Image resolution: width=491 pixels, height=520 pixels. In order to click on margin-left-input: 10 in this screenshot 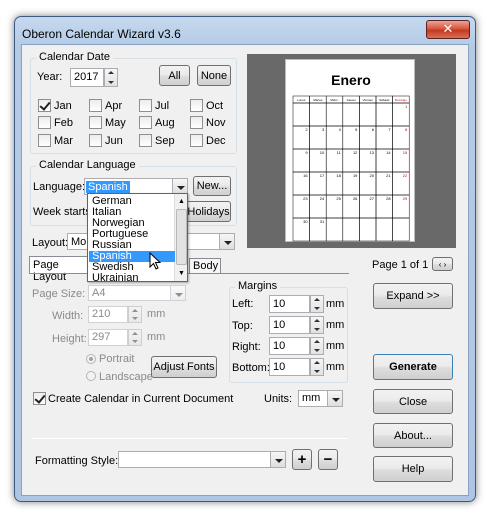, I will do `click(289, 304)`.